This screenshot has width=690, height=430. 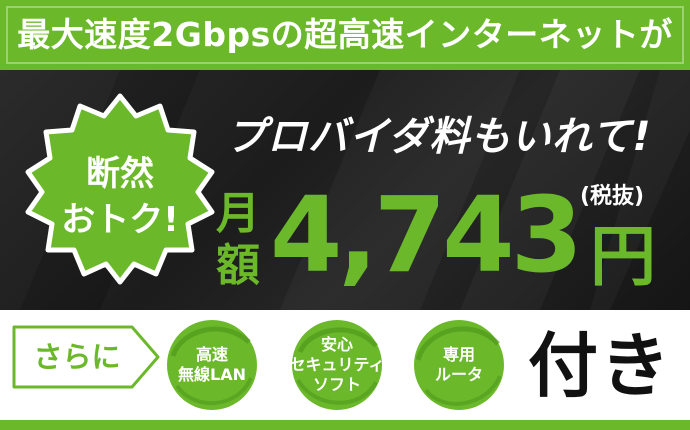 I want to click on included-brush-text: 付き, so click(x=600, y=365).